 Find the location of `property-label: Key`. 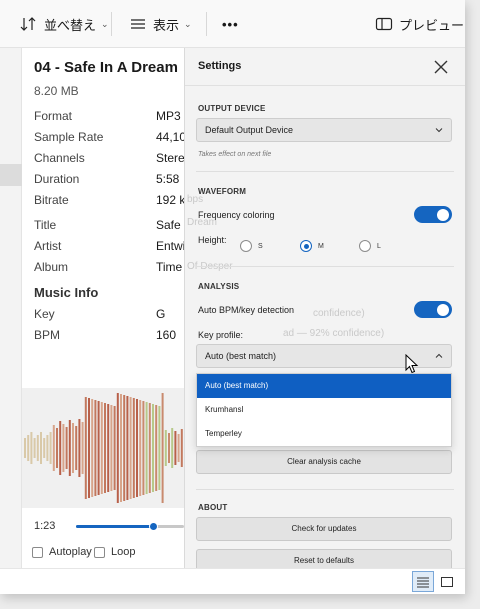

property-label: Key is located at coordinates (44, 314).